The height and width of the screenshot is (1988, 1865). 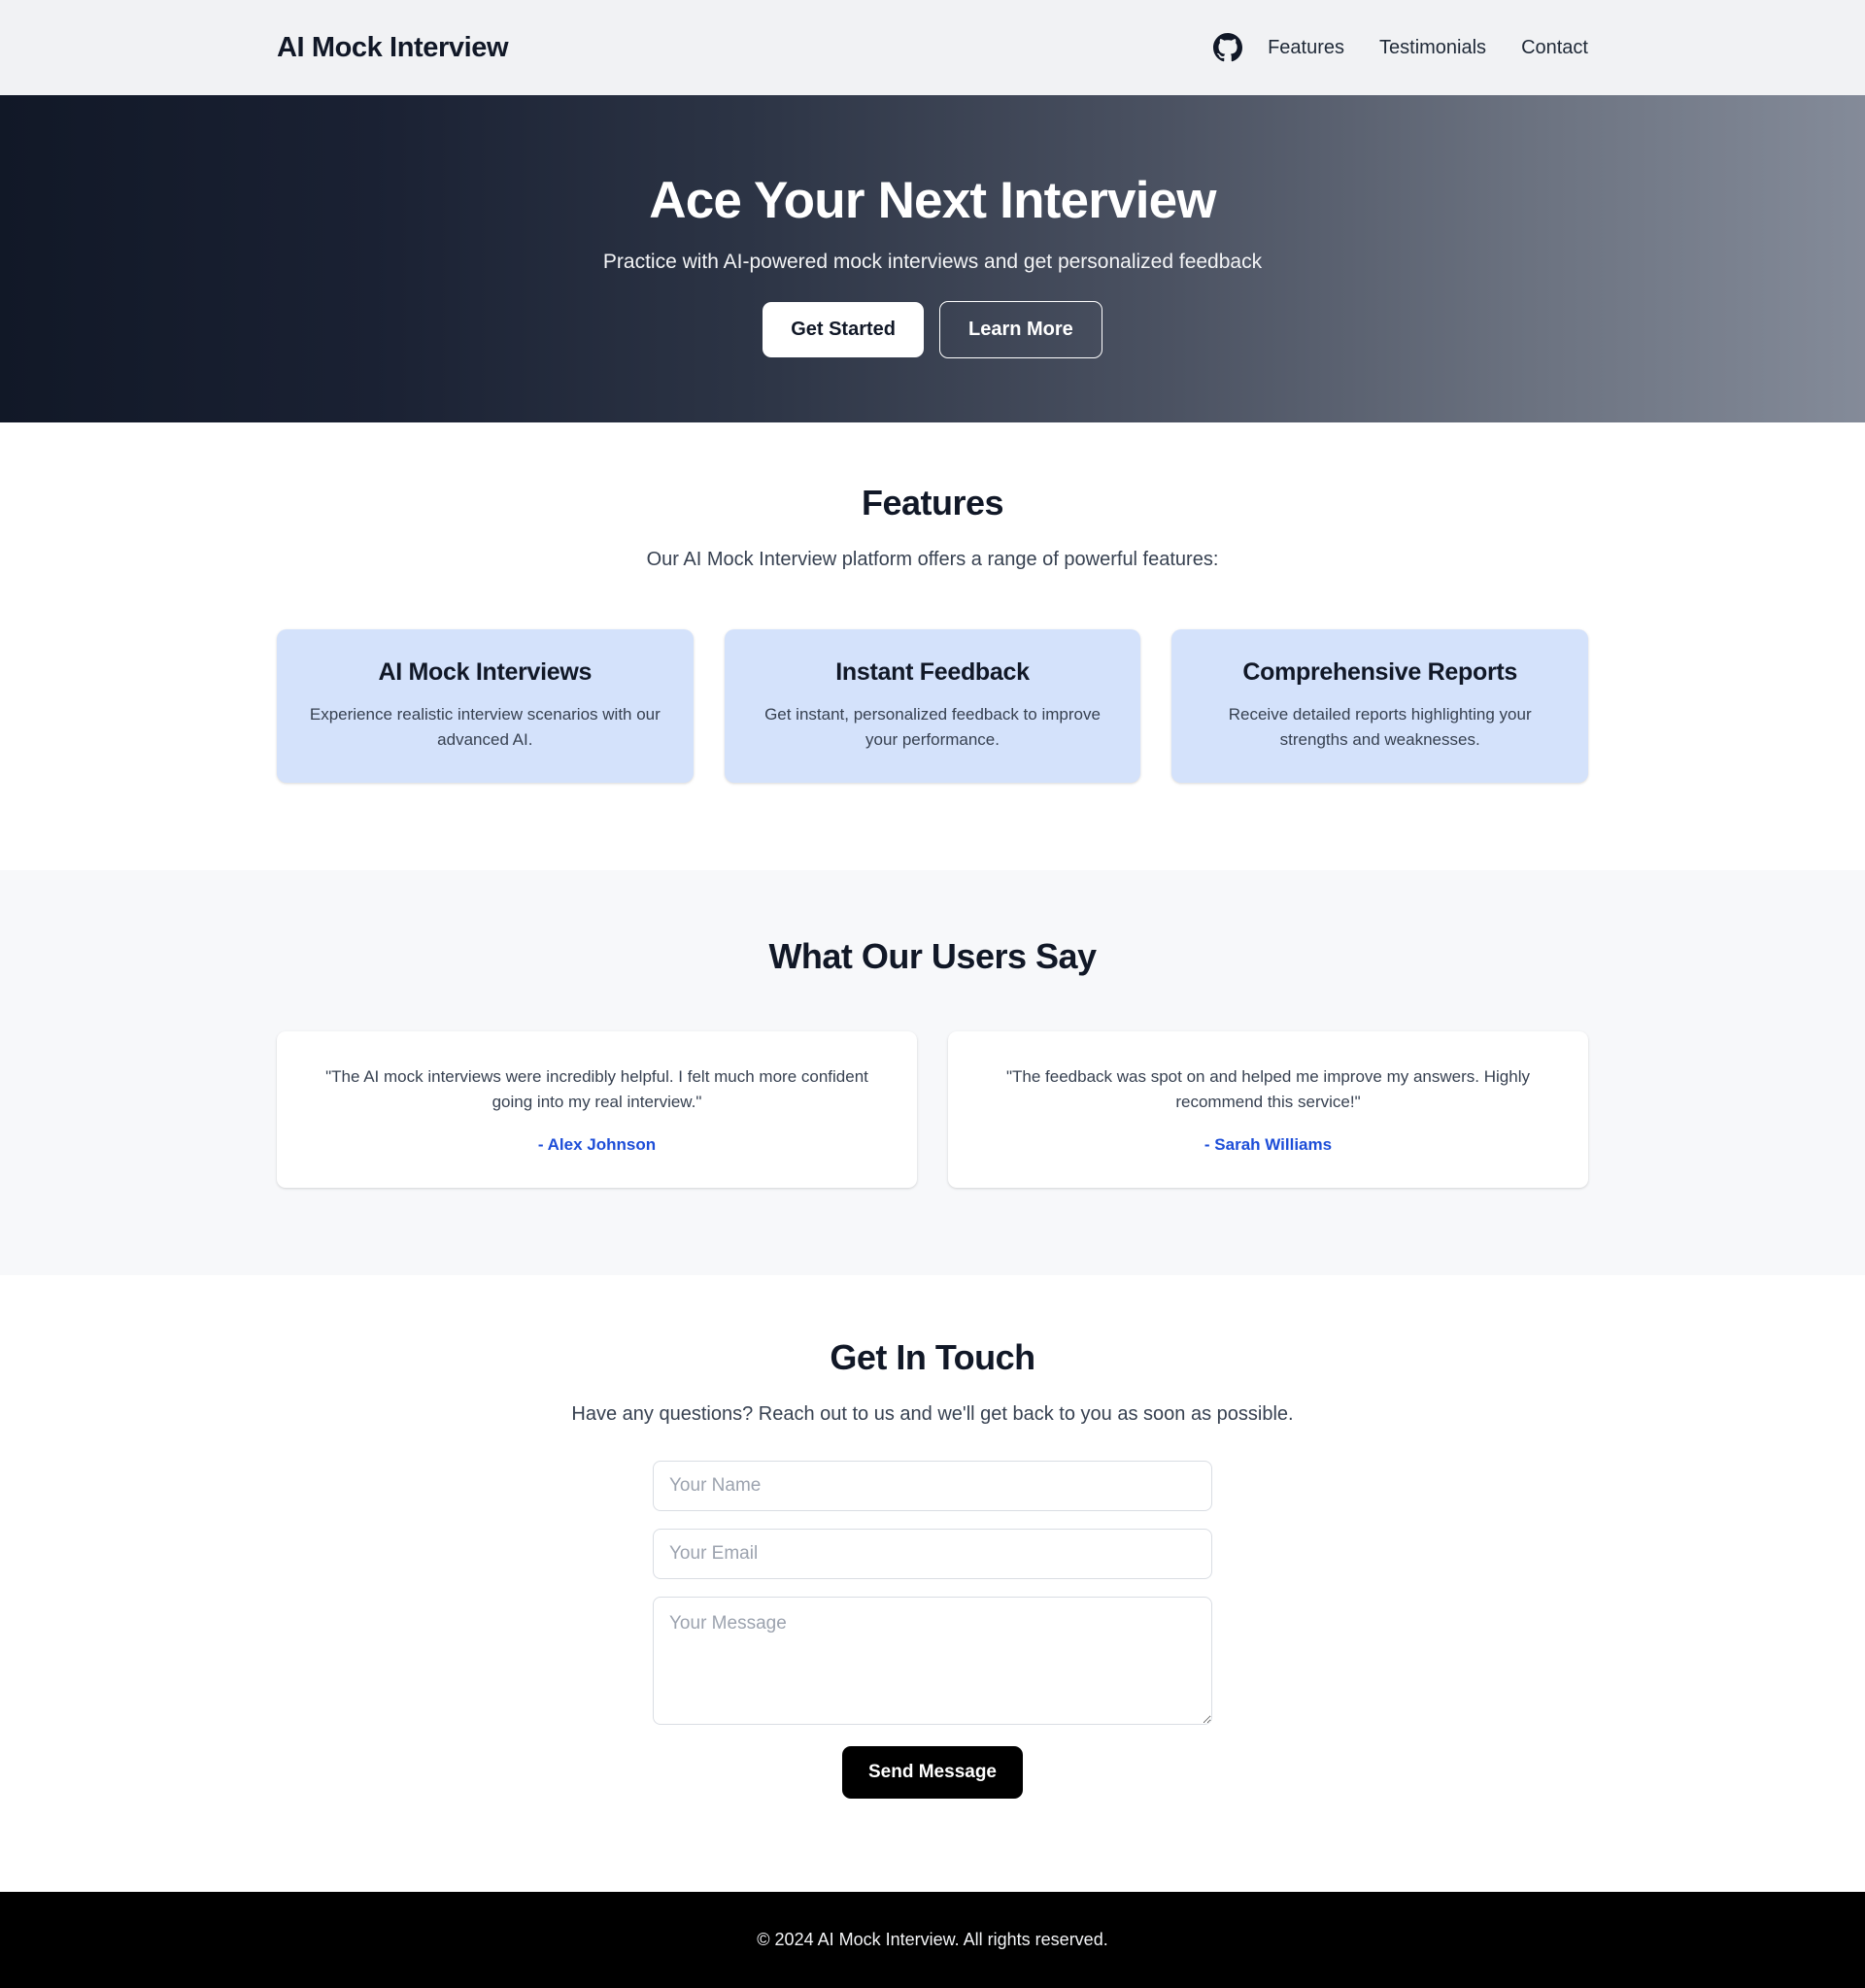 I want to click on hero-actions: Get Started Learn More, so click(x=932, y=330).